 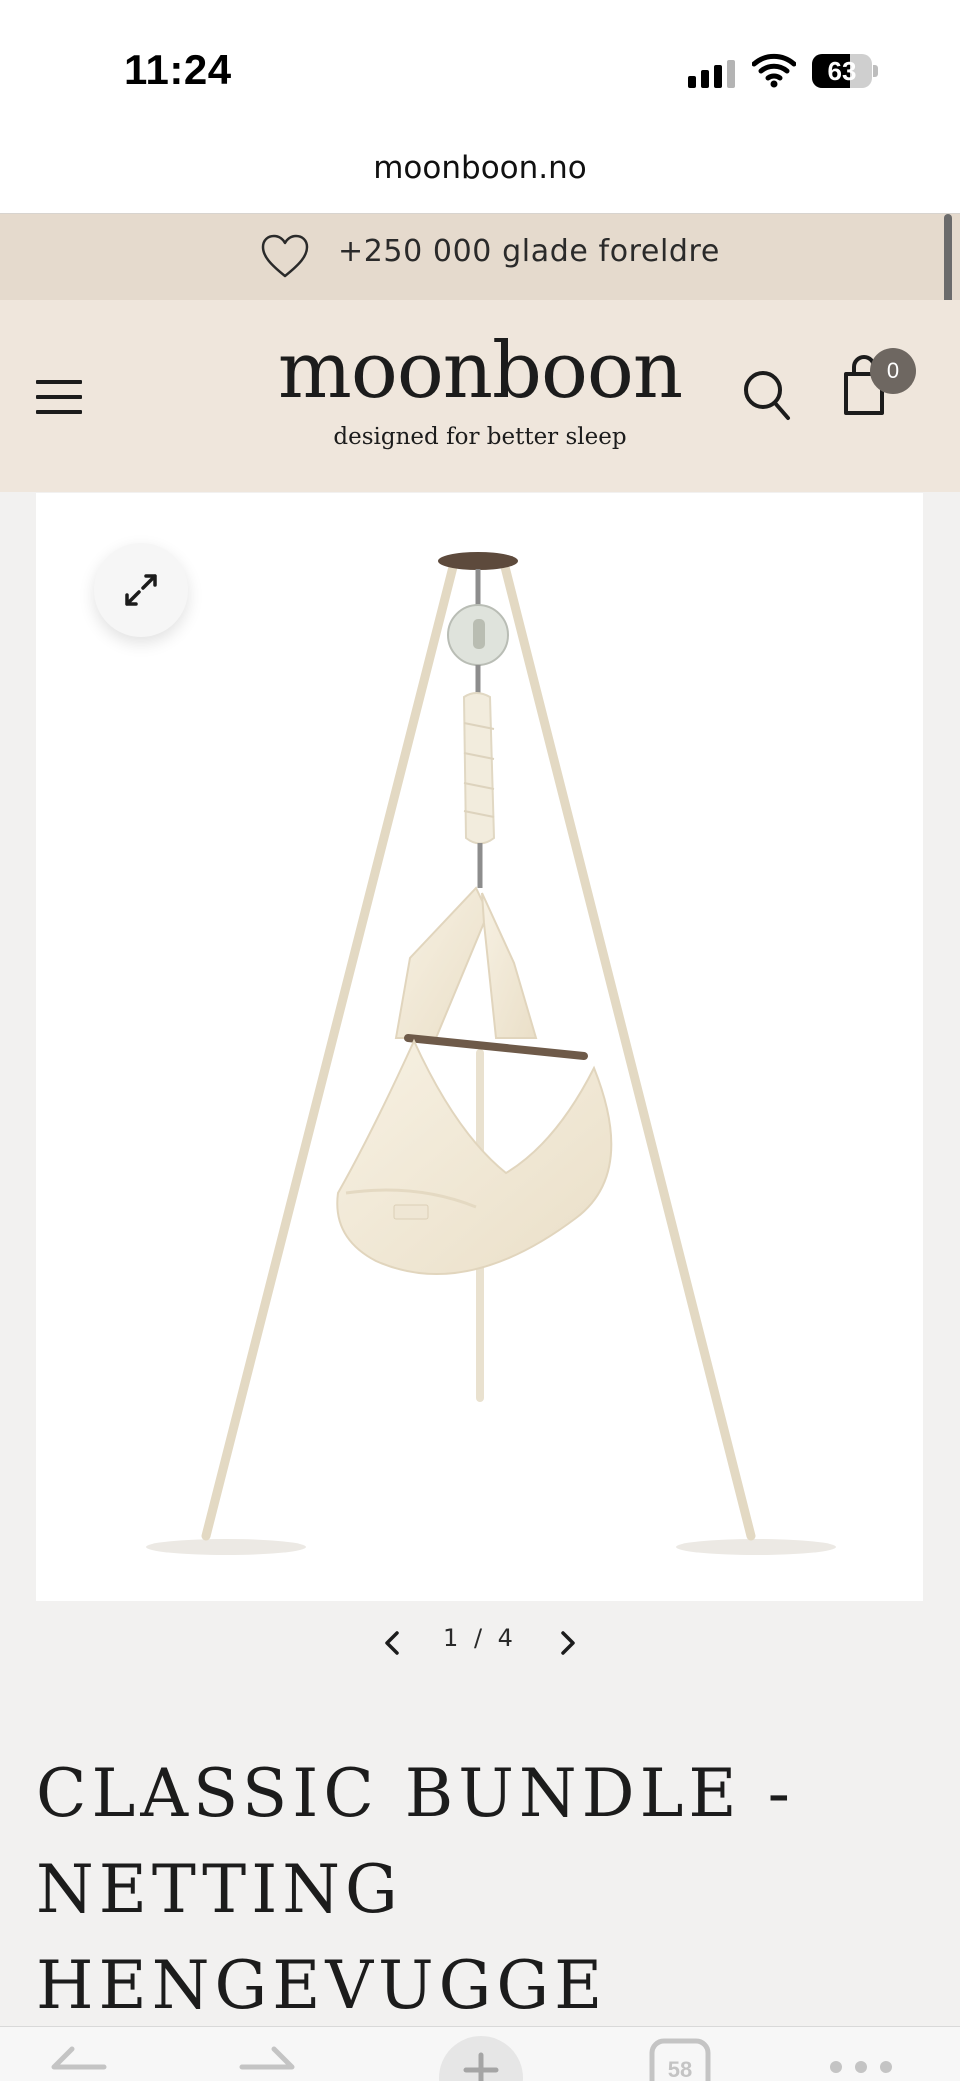 I want to click on forward-arrow-icon, so click(x=270, y=2059).